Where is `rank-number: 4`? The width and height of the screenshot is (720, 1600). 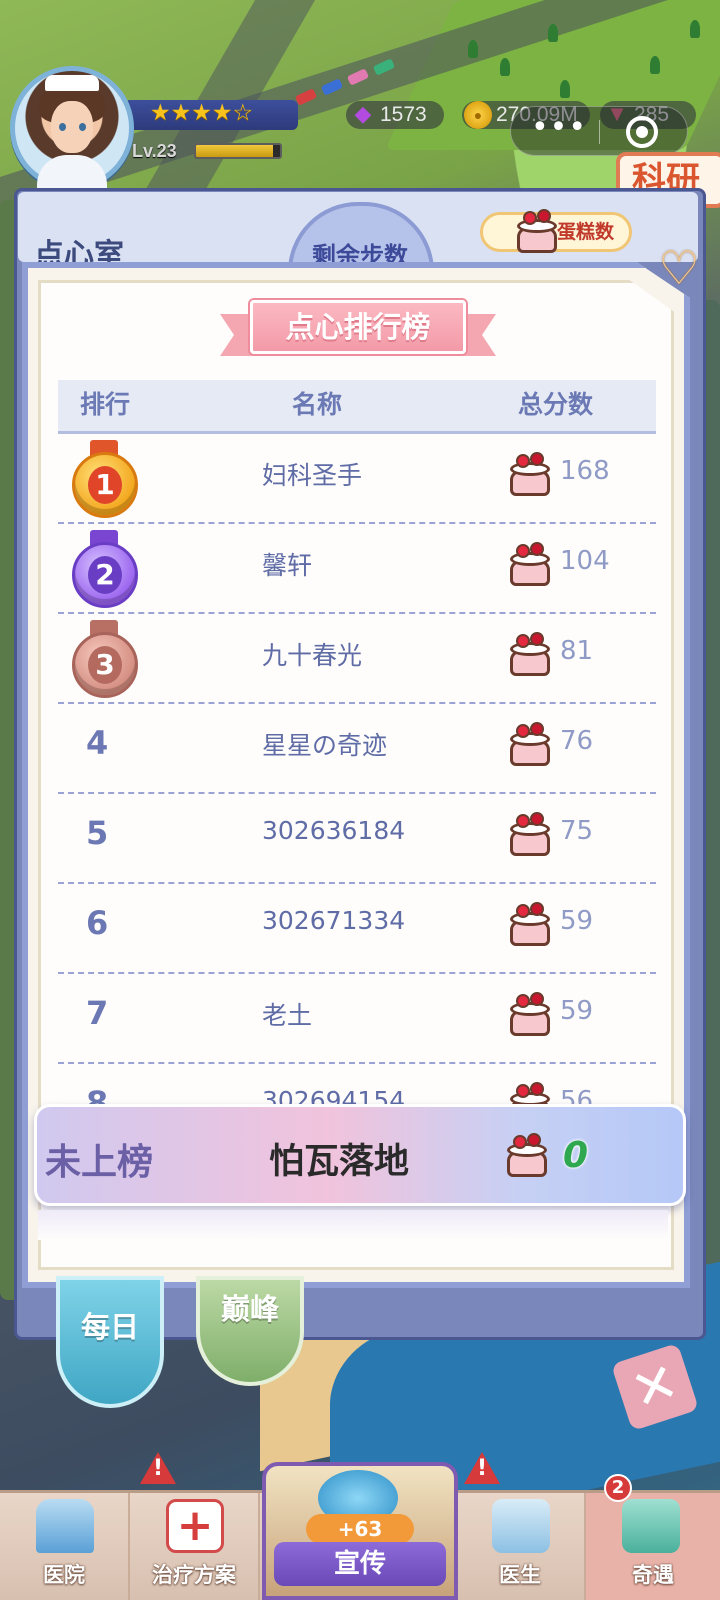
rank-number: 4 is located at coordinates (97, 743).